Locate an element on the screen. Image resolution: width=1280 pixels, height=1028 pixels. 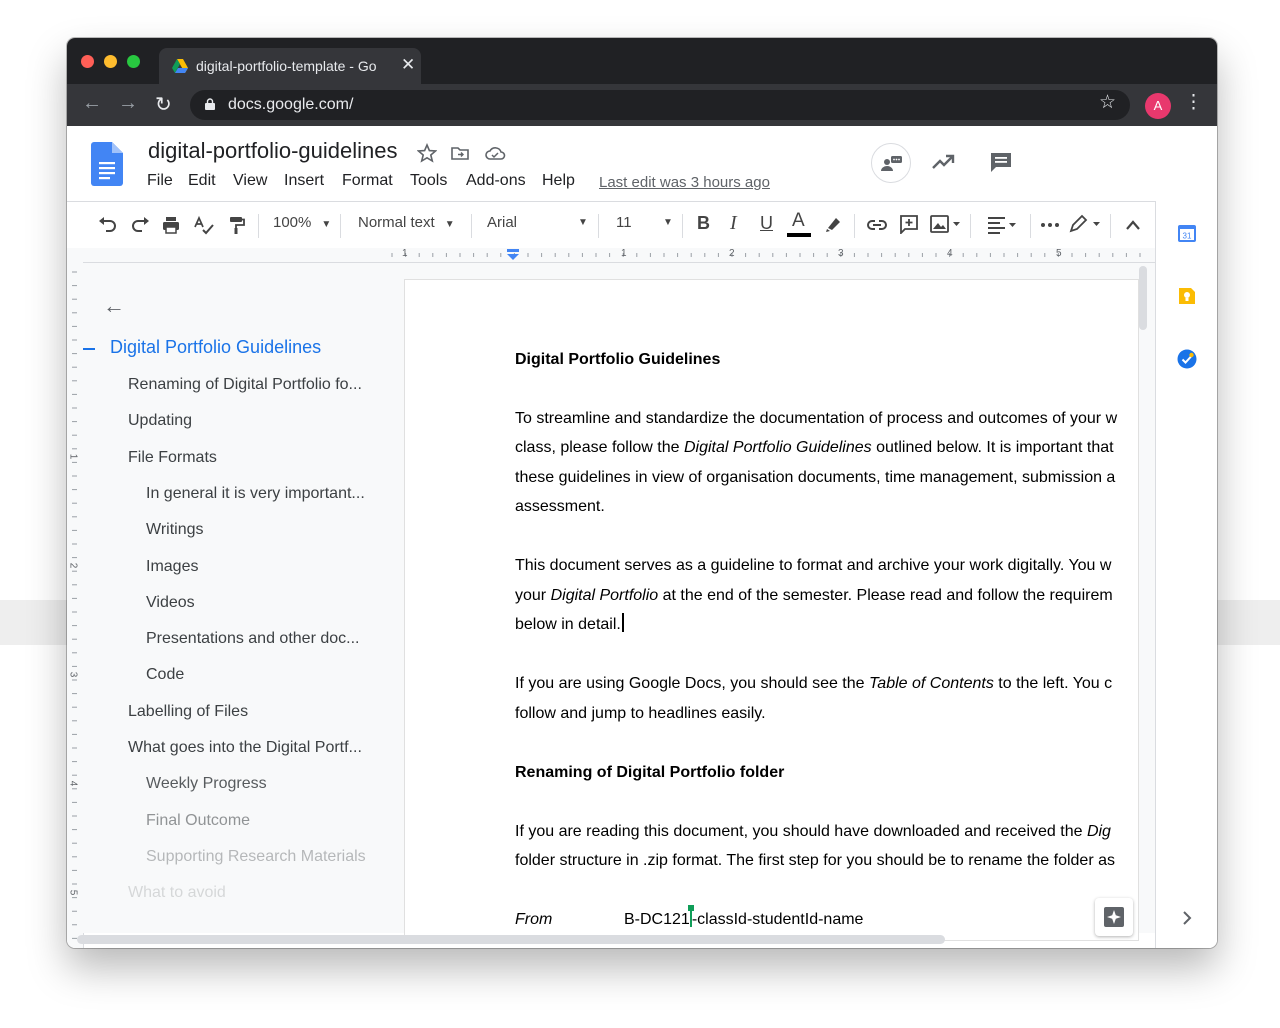
text-cursor is located at coordinates (622, 622).